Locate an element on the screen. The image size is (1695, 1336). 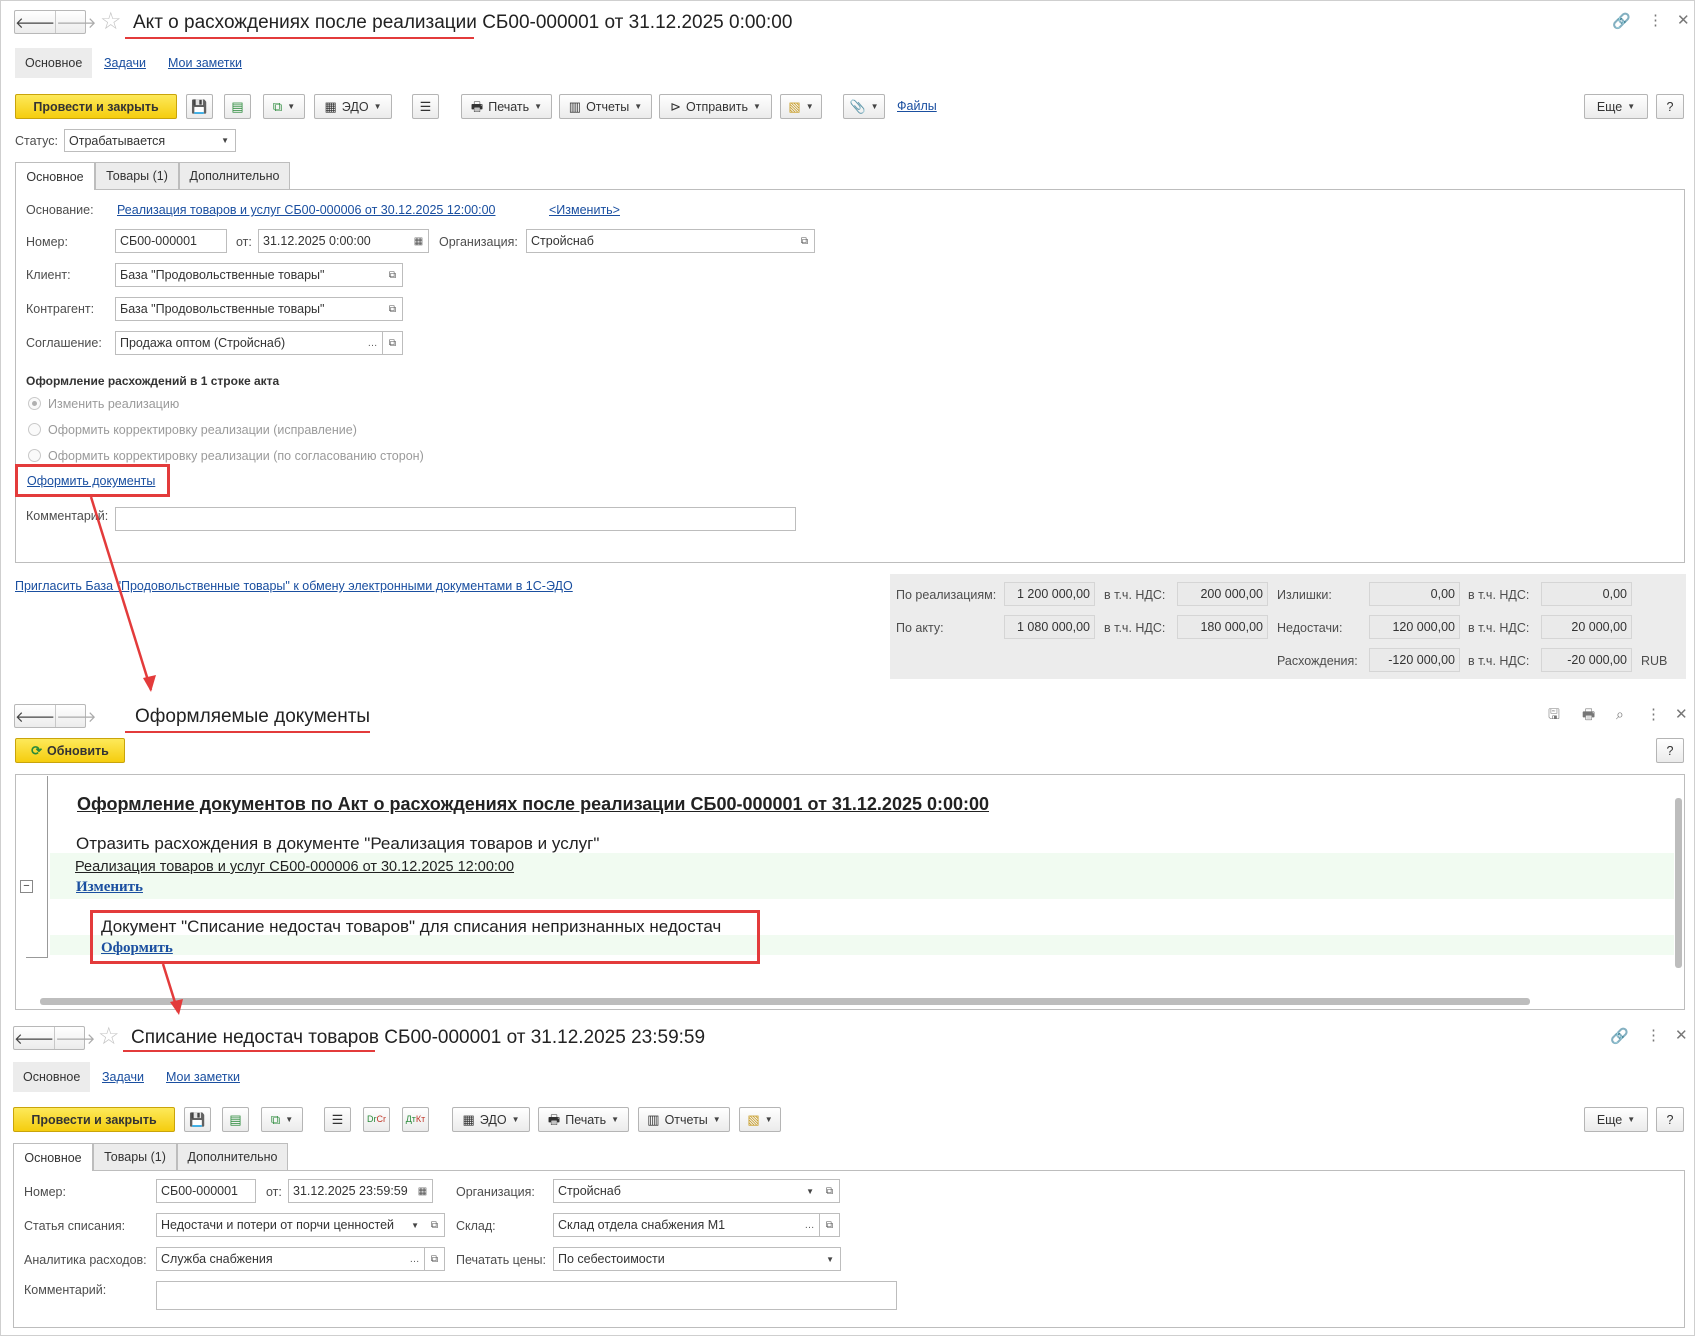
post-document-icon: ▤ is located at coordinates (235, 1119).